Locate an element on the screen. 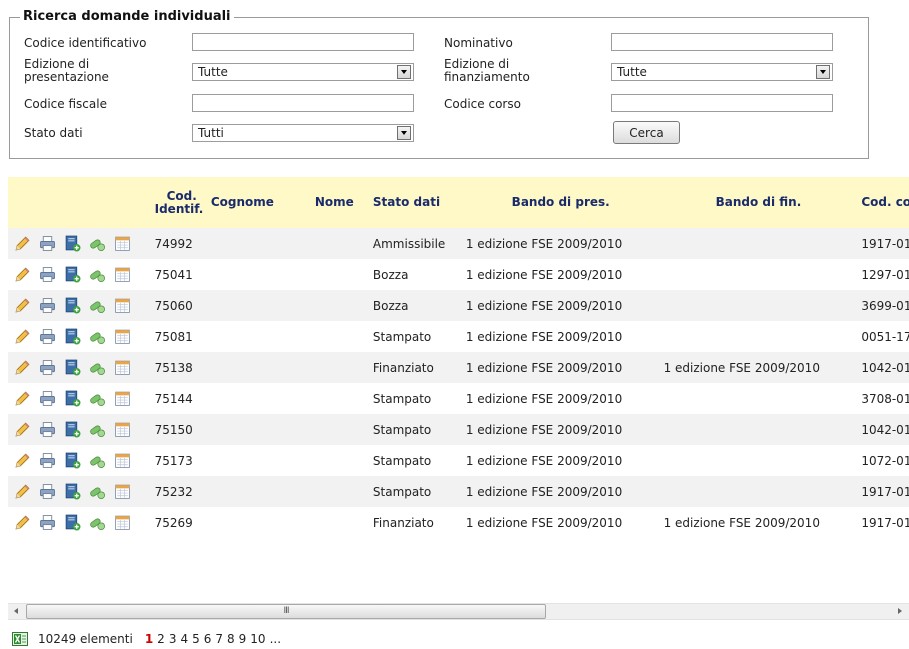 The width and height of the screenshot is (909, 649). page-link-5: 5 is located at coordinates (196, 639).